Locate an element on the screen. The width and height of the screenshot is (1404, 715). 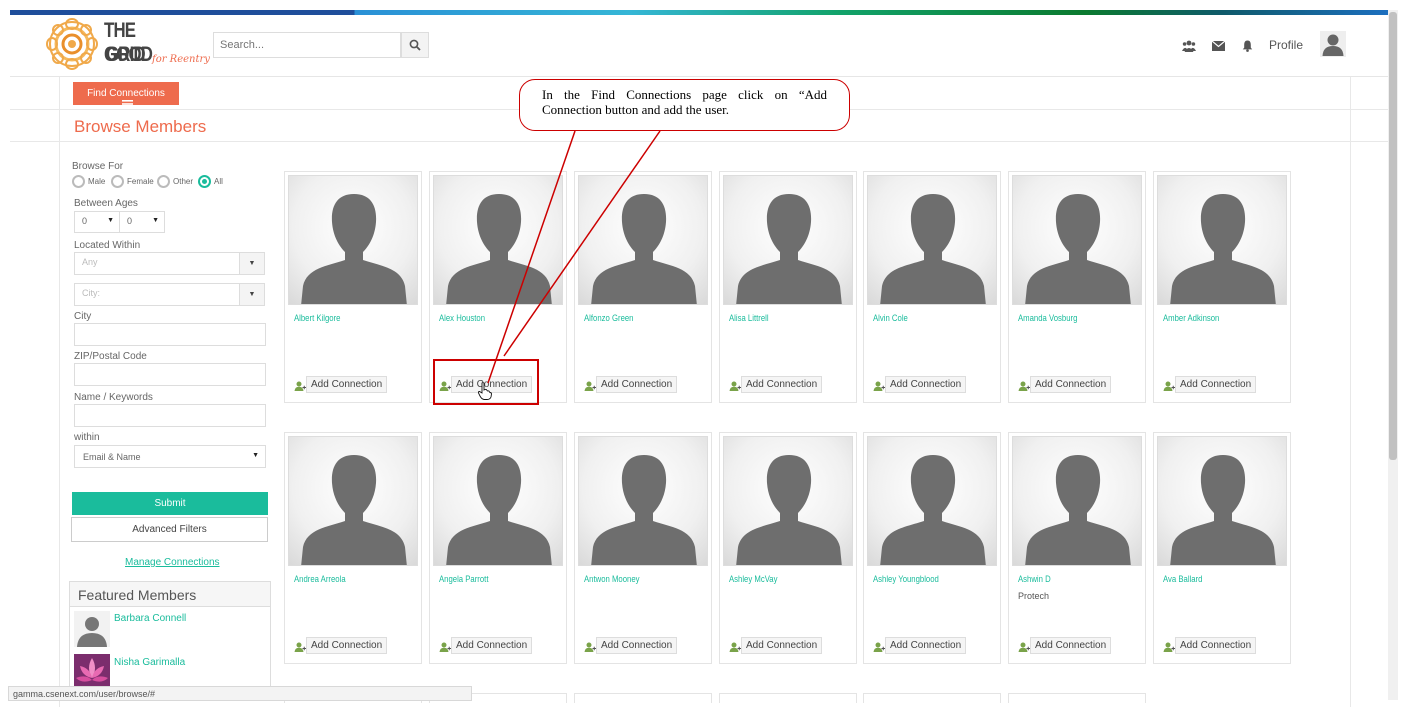
hand-cursor-icon is located at coordinates (485, 391).